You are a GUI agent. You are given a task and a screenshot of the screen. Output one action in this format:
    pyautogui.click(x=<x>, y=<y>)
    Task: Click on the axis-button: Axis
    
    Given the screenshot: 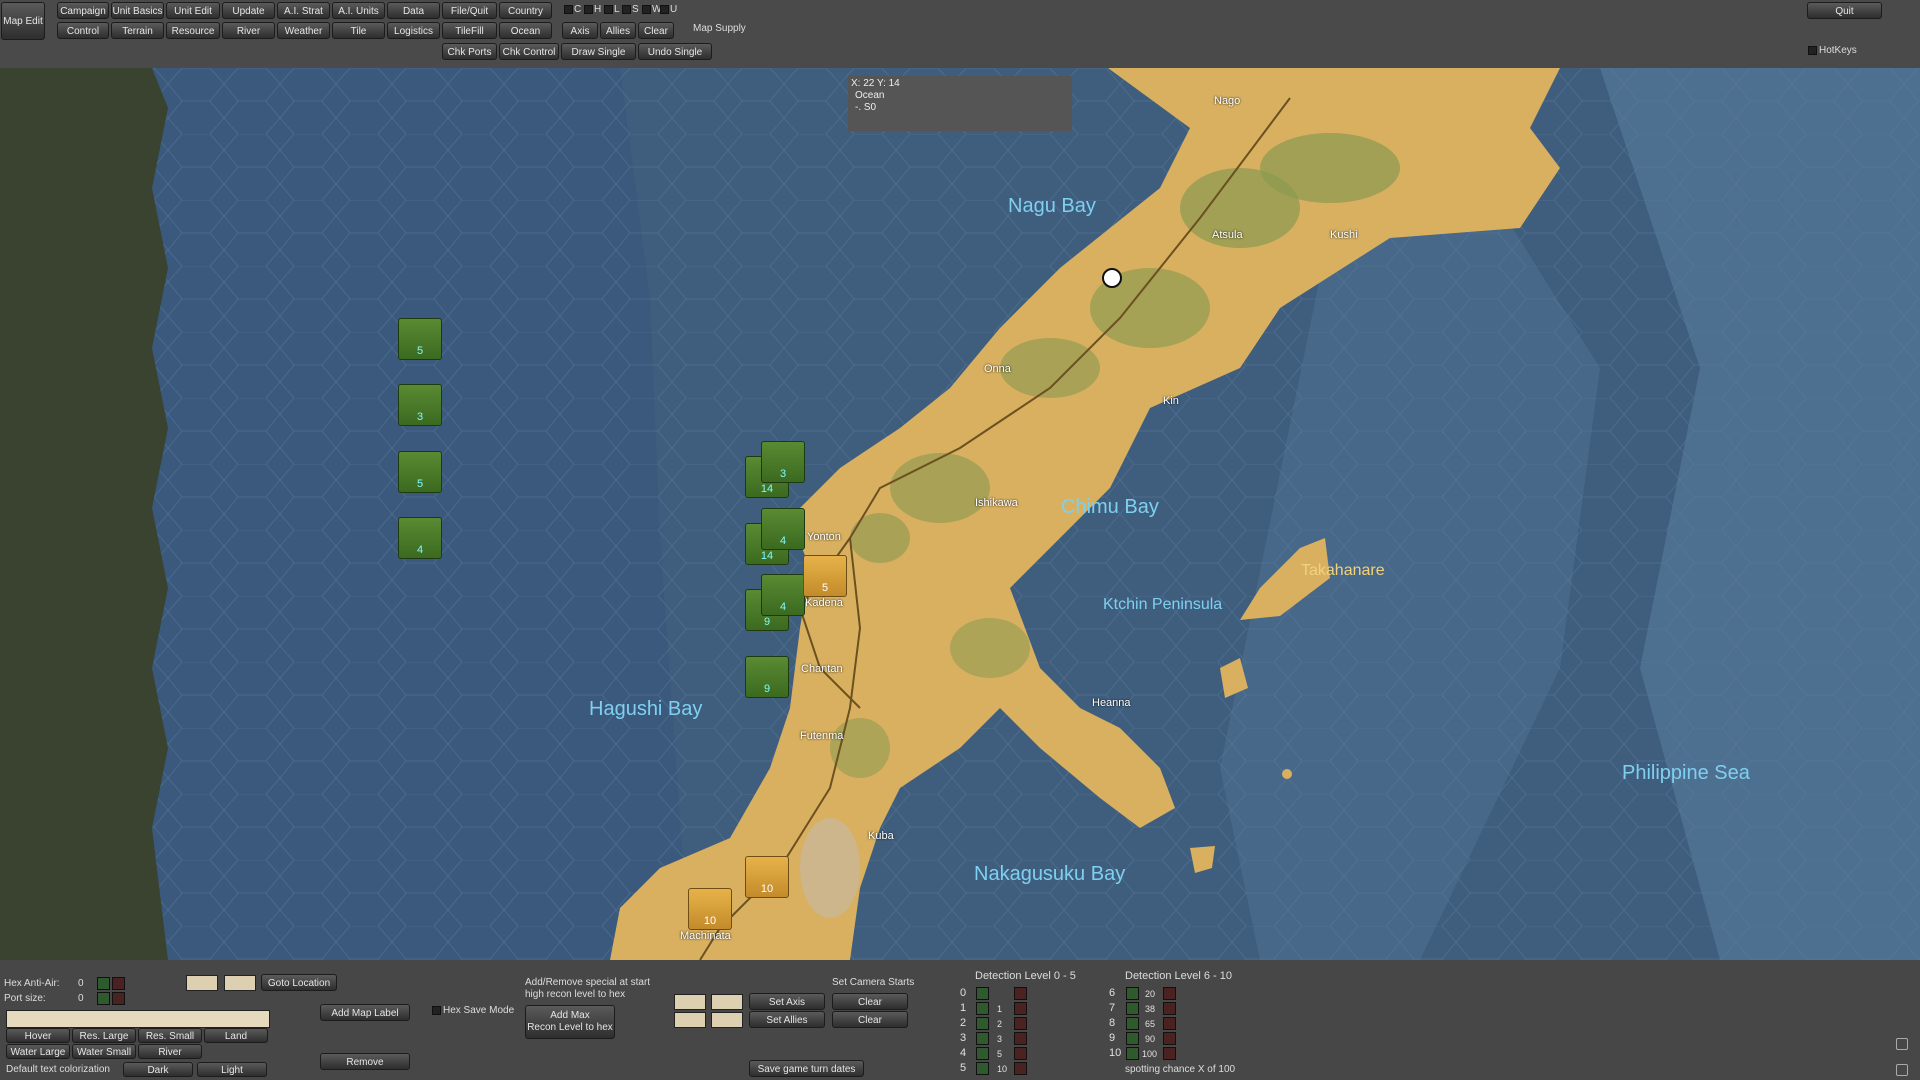 What is the action you would take?
    pyautogui.click(x=580, y=30)
    